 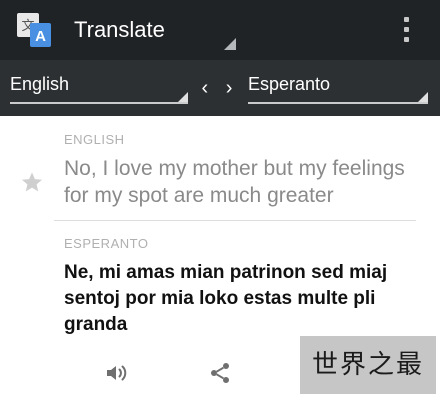 I want to click on source-language-dropdown-icon, so click(x=183, y=97).